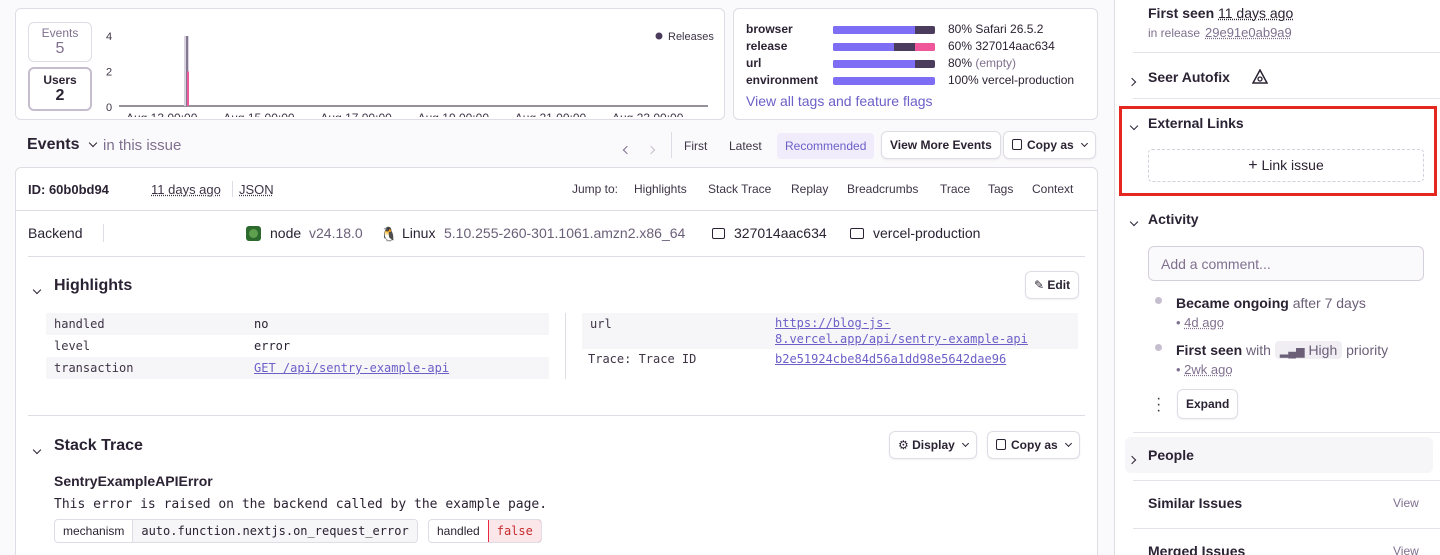 The width and height of the screenshot is (1440, 555). I want to click on chevron-down-icon, so click(1068, 443).